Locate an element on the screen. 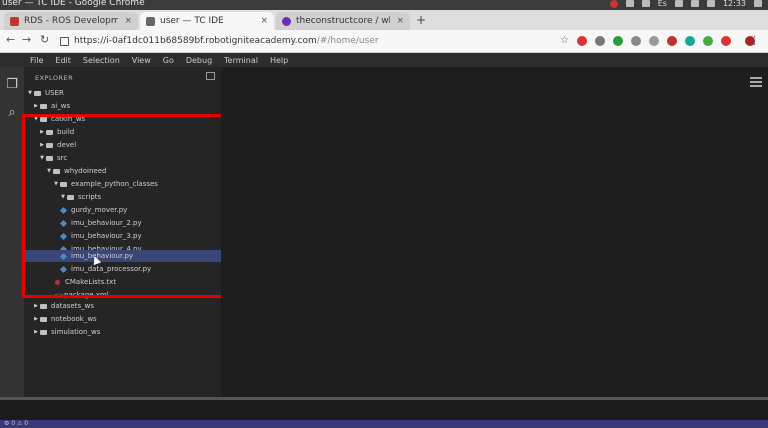 This screenshot has width=768, height=428. tab-github: theconstructcore / whyd × is located at coordinates (343, 21).